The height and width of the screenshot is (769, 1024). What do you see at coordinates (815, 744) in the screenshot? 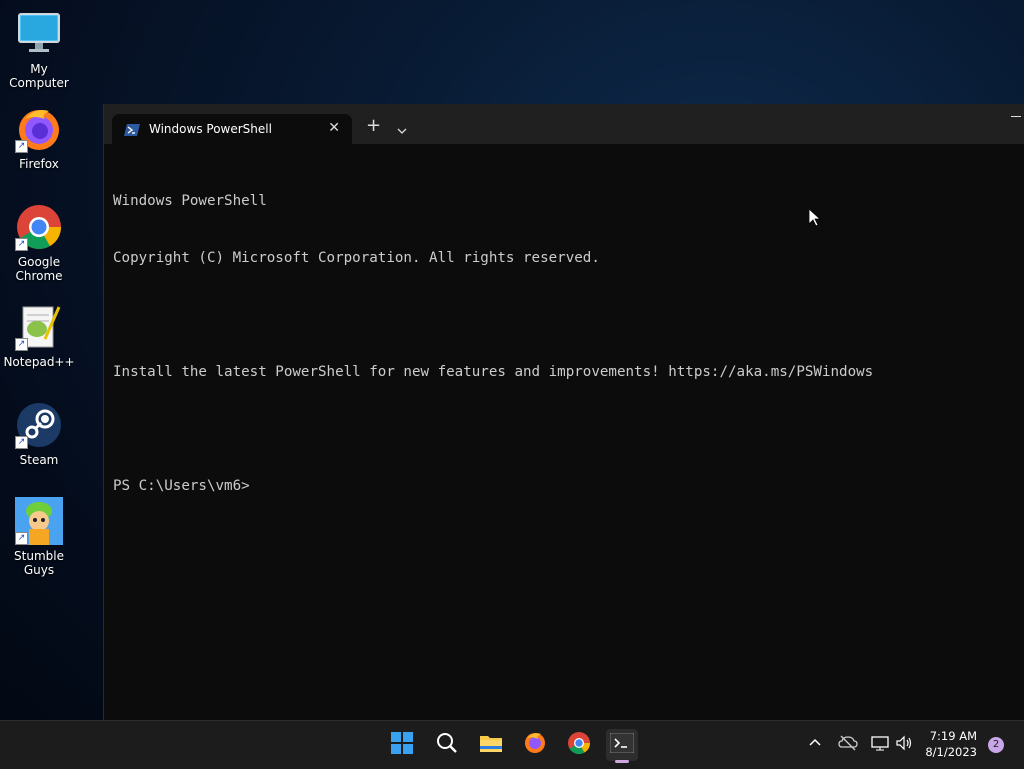
I see `chevron-up-icon` at bounding box center [815, 744].